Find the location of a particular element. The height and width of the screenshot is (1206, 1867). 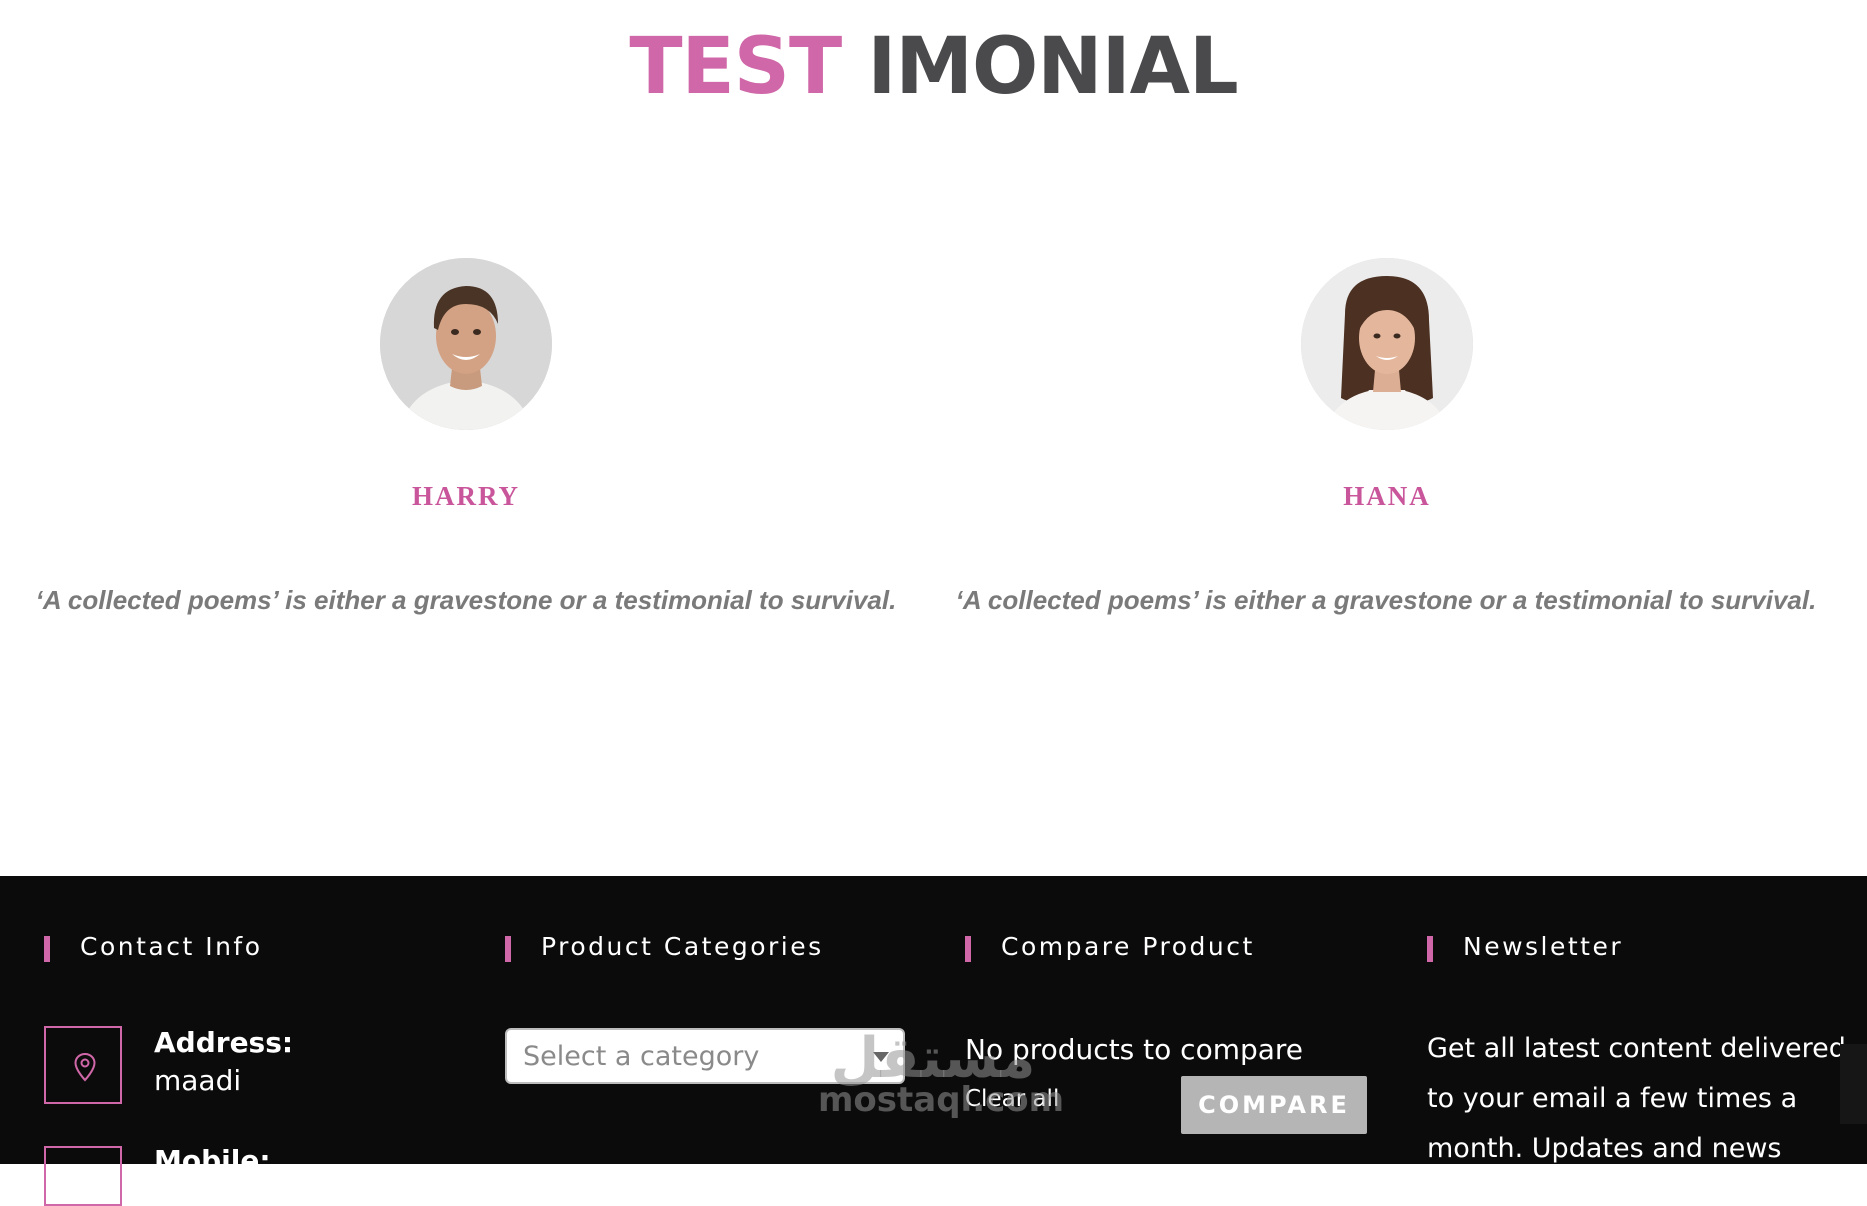

map-pin-icon is located at coordinates (85, 1067).